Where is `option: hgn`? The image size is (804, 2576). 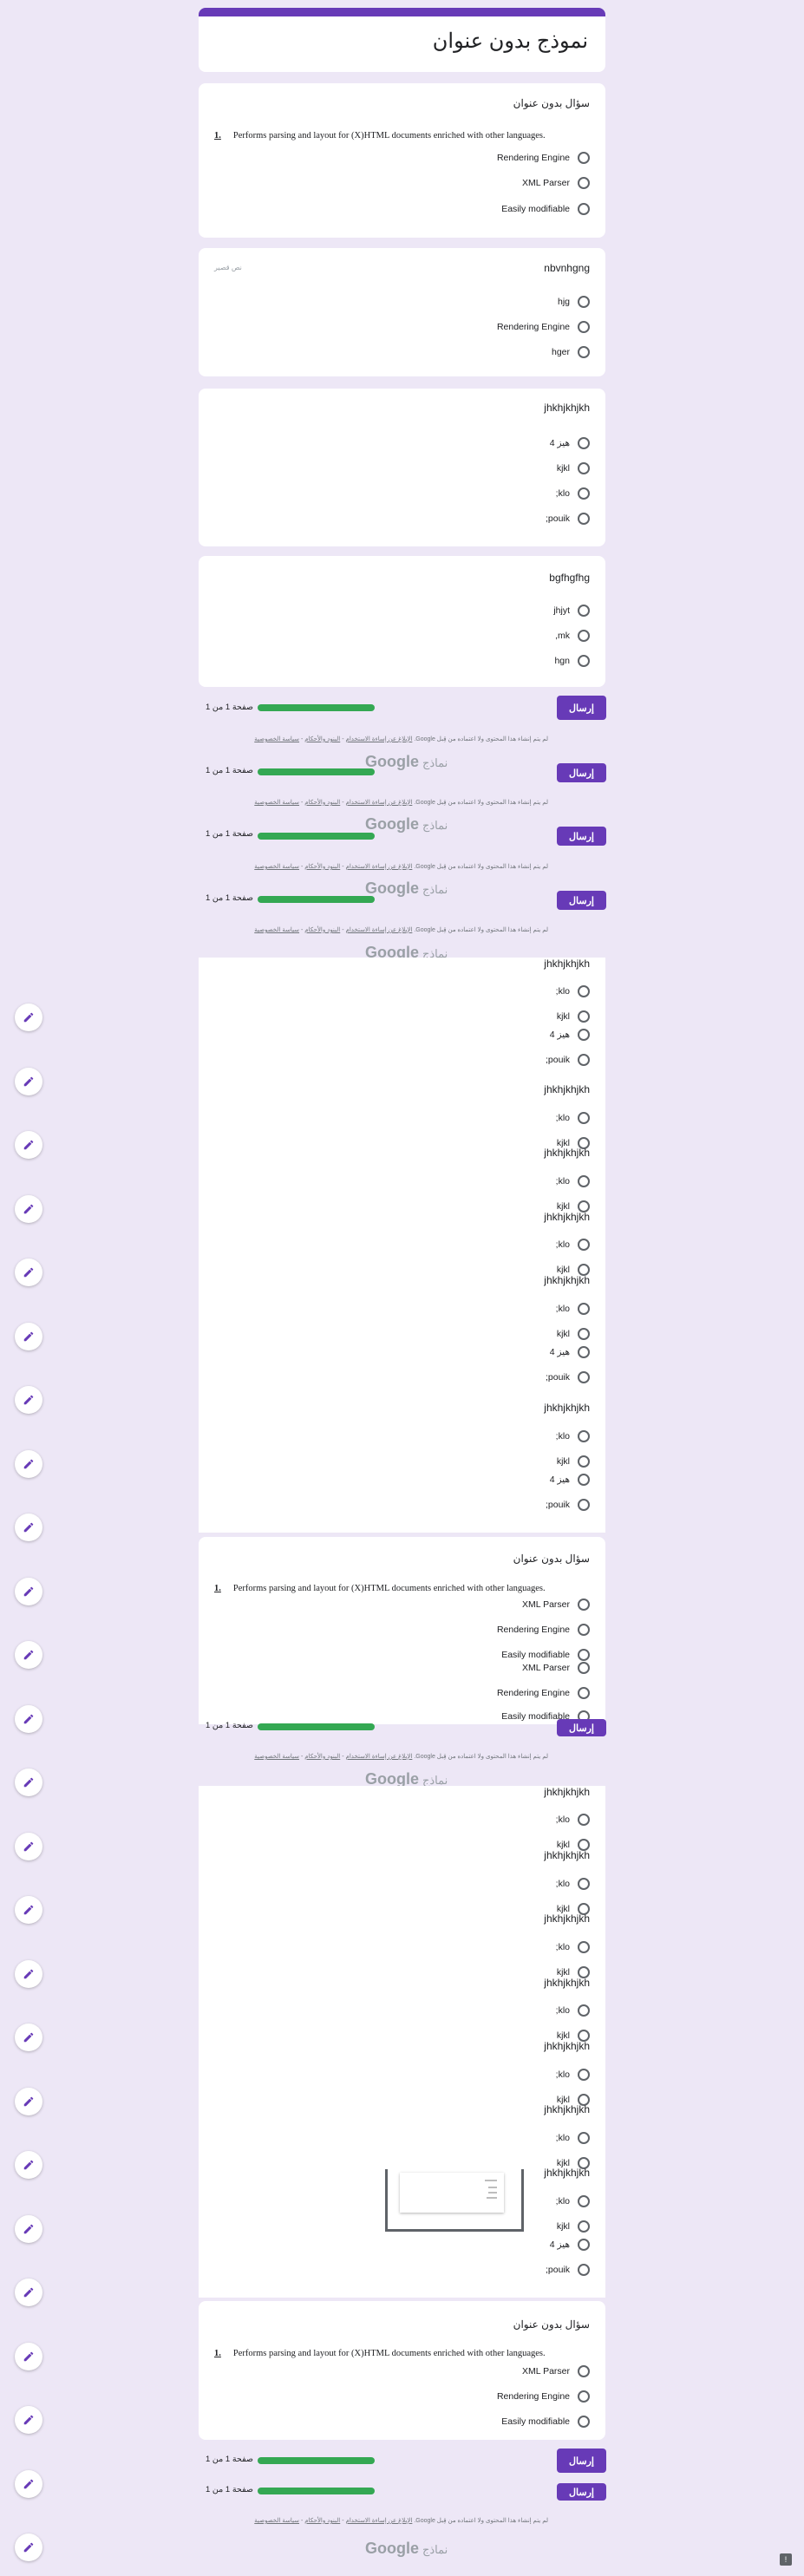
option: hgn is located at coordinates (572, 661).